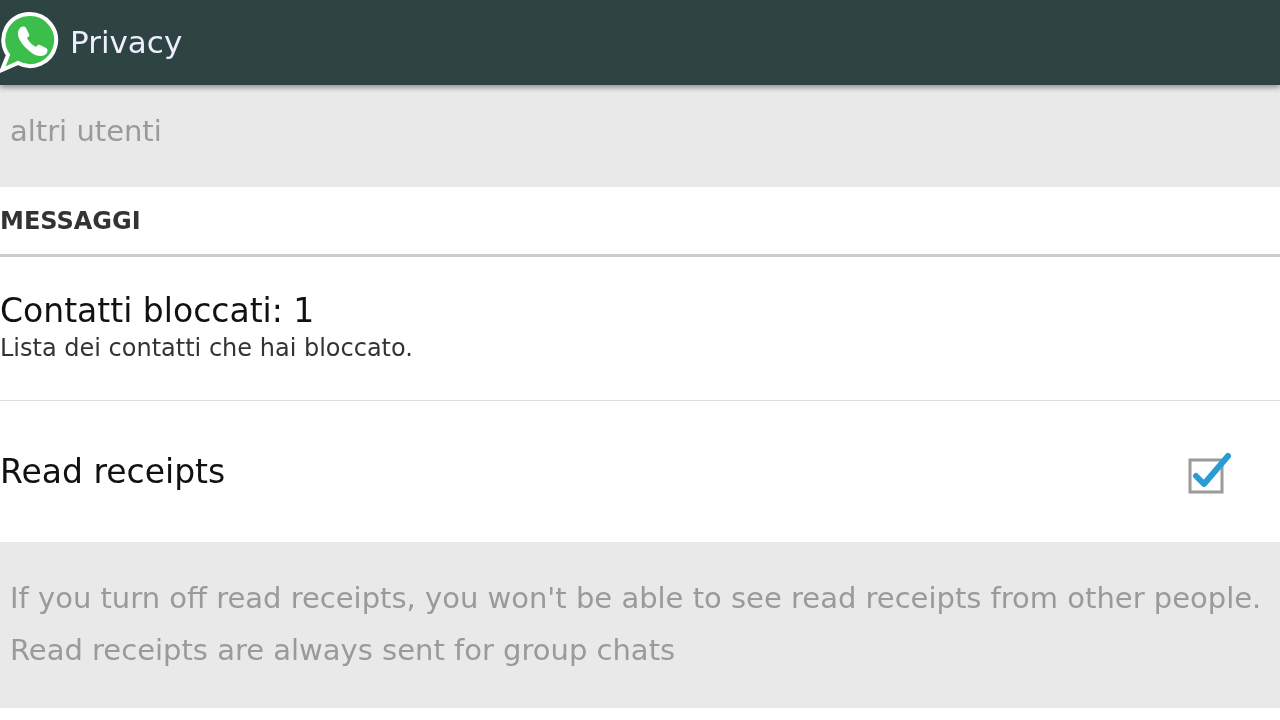 The width and height of the screenshot is (1280, 720). I want to click on info-note: altri utenti, so click(640, 136).